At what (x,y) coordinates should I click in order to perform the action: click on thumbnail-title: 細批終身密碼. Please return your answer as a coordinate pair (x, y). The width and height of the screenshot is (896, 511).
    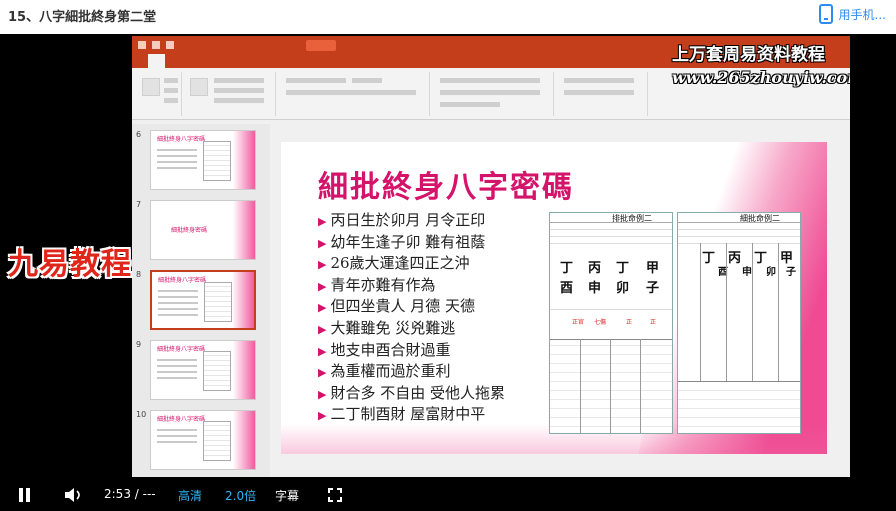
    Looking at the image, I should click on (189, 230).